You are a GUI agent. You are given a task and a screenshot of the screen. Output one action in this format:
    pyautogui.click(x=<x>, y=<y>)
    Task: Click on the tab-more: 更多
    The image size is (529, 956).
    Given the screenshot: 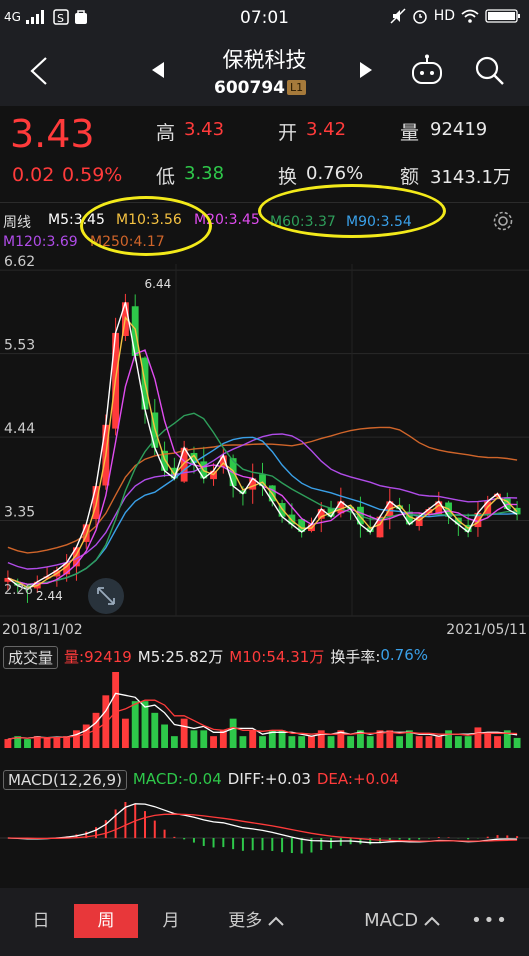 What is the action you would take?
    pyautogui.click(x=256, y=921)
    